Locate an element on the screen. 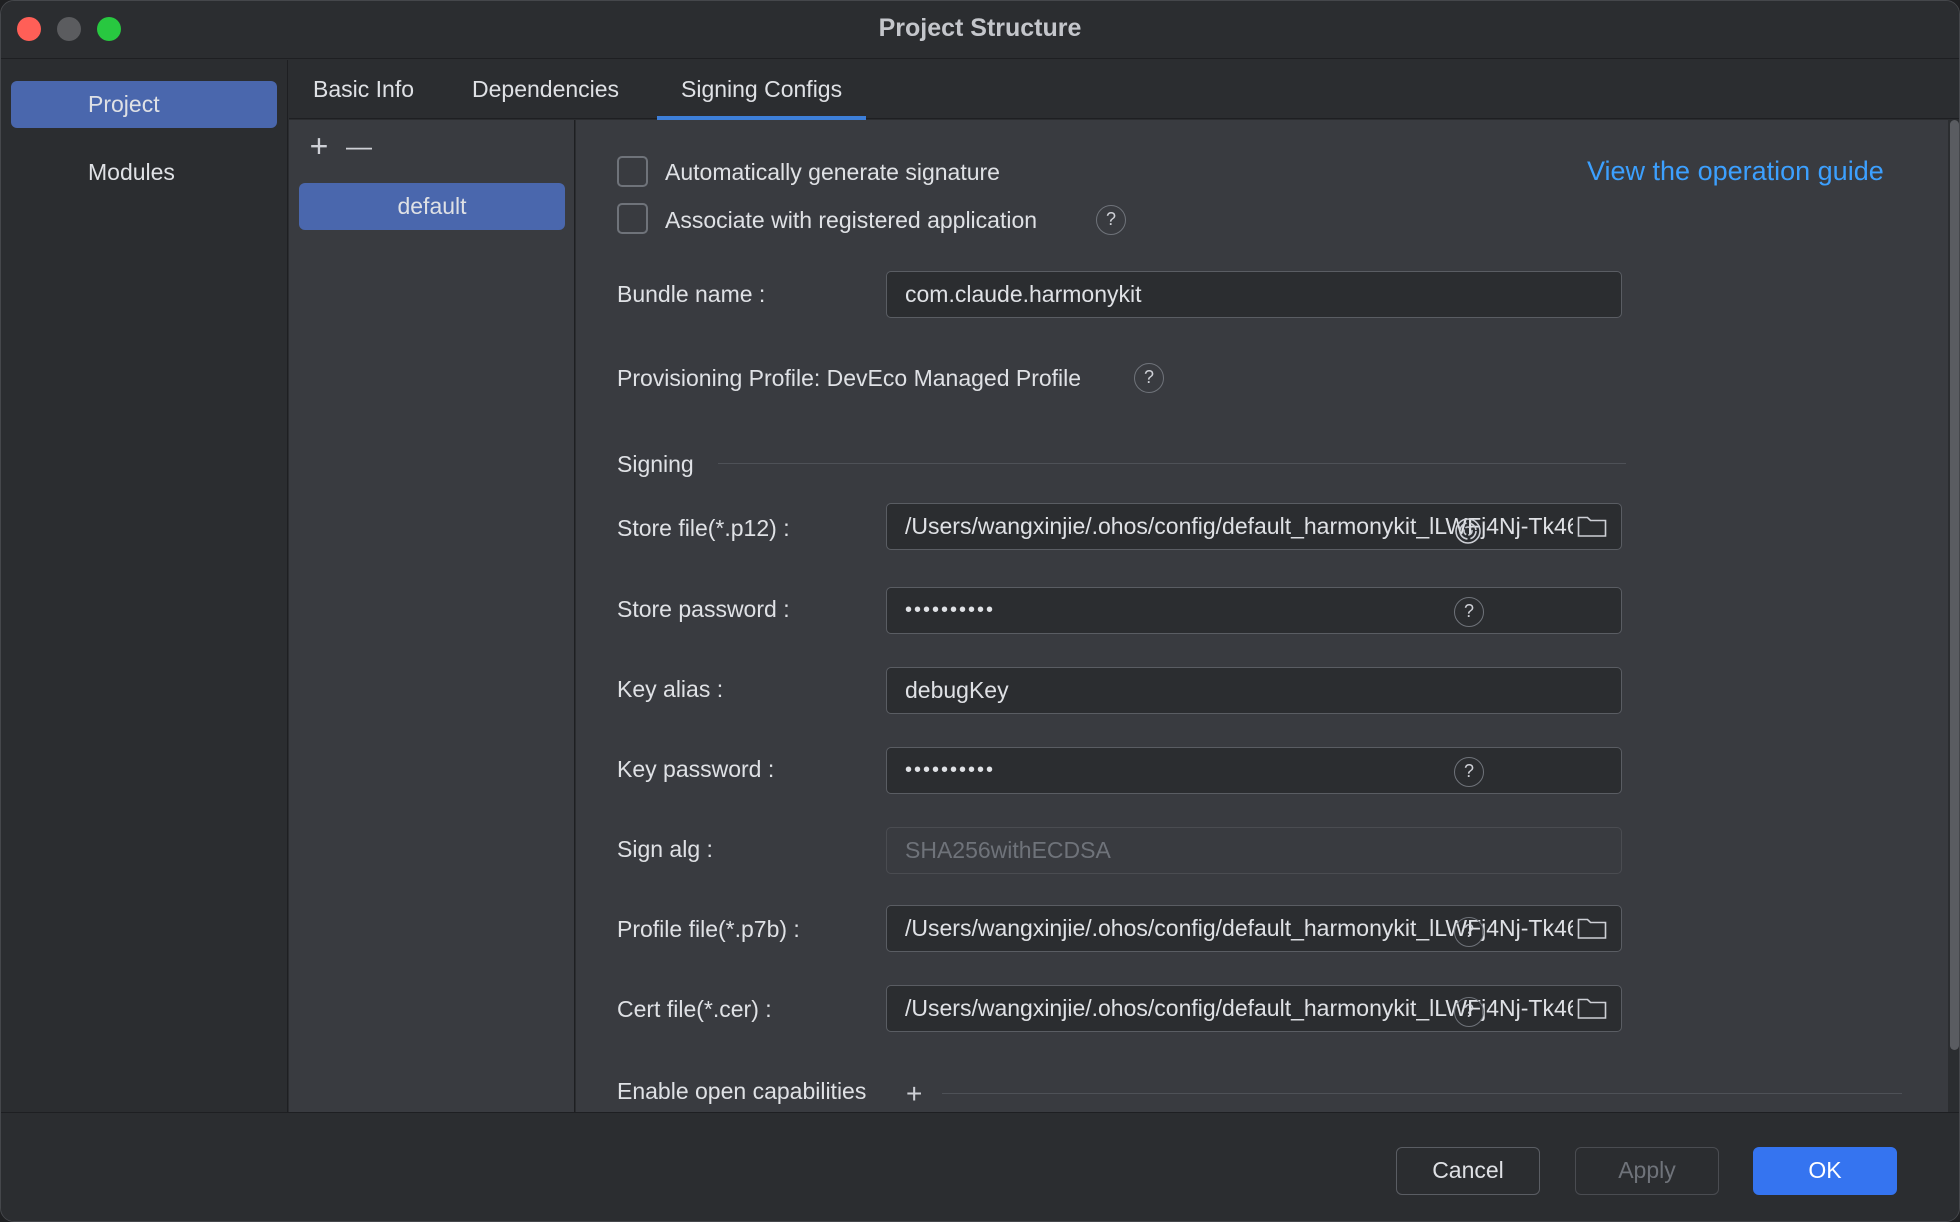  key-password-help-icon: ? is located at coordinates (1469, 772).